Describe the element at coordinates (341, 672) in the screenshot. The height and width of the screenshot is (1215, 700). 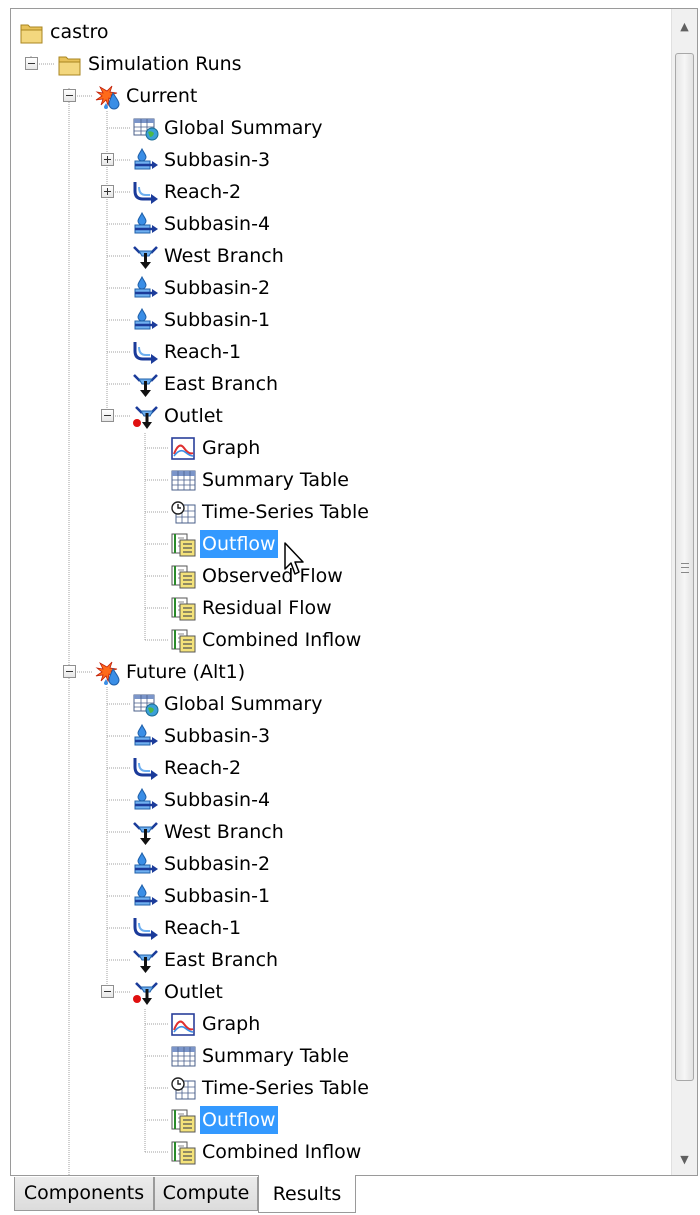
I see `tree-node-future-alt1: Future (Alt1)` at that location.